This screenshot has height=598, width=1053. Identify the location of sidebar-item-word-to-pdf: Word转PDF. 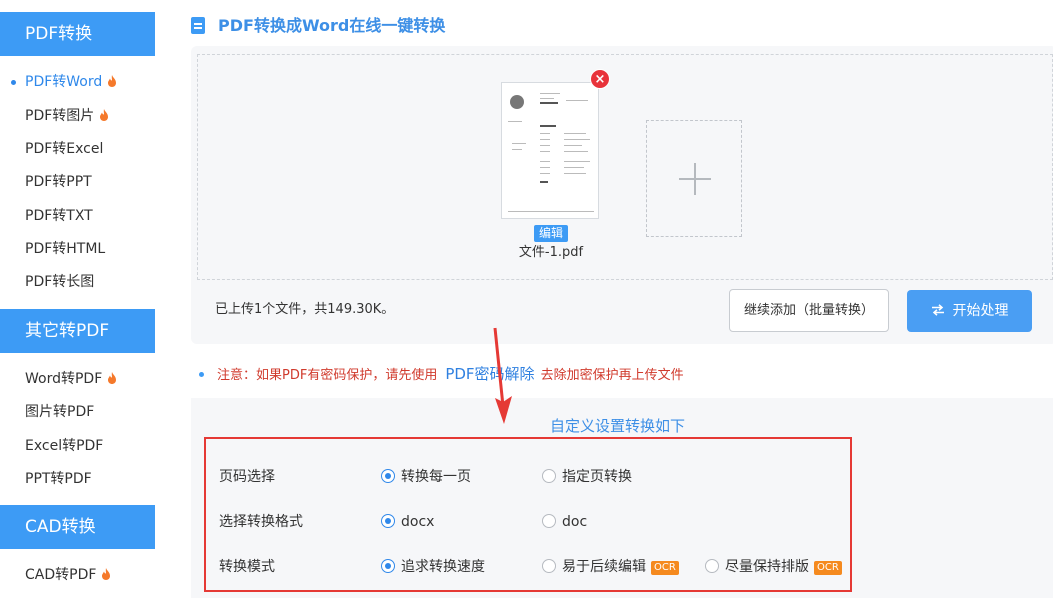
(71, 379).